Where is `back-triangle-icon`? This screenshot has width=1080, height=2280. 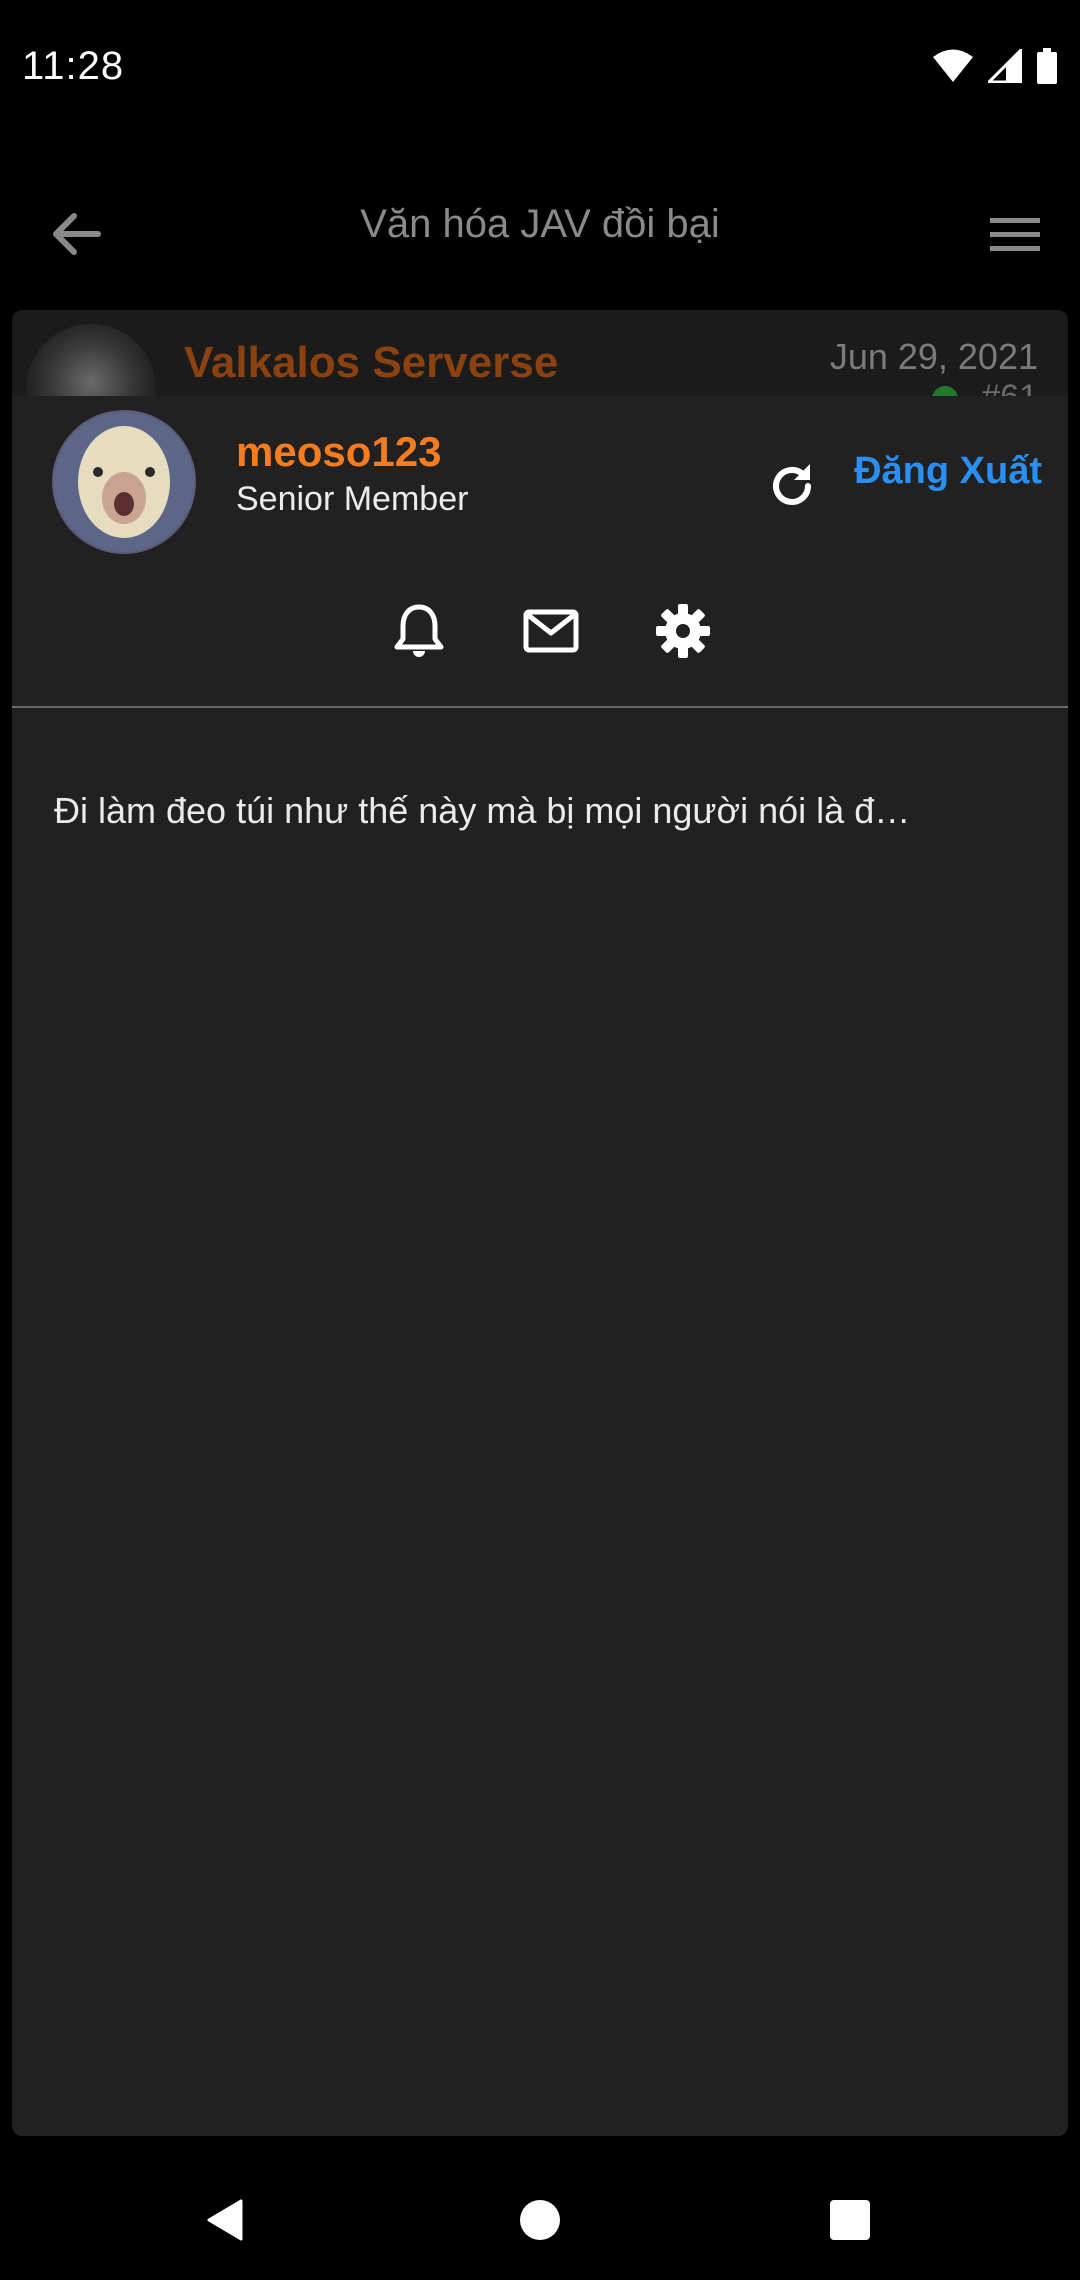
back-triangle-icon is located at coordinates (225, 2220).